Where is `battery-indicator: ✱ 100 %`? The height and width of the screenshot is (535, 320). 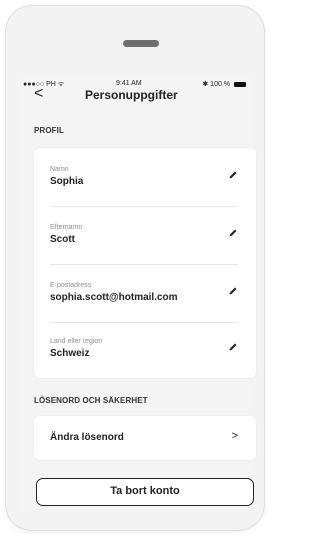 battery-indicator: ✱ 100 % is located at coordinates (224, 84).